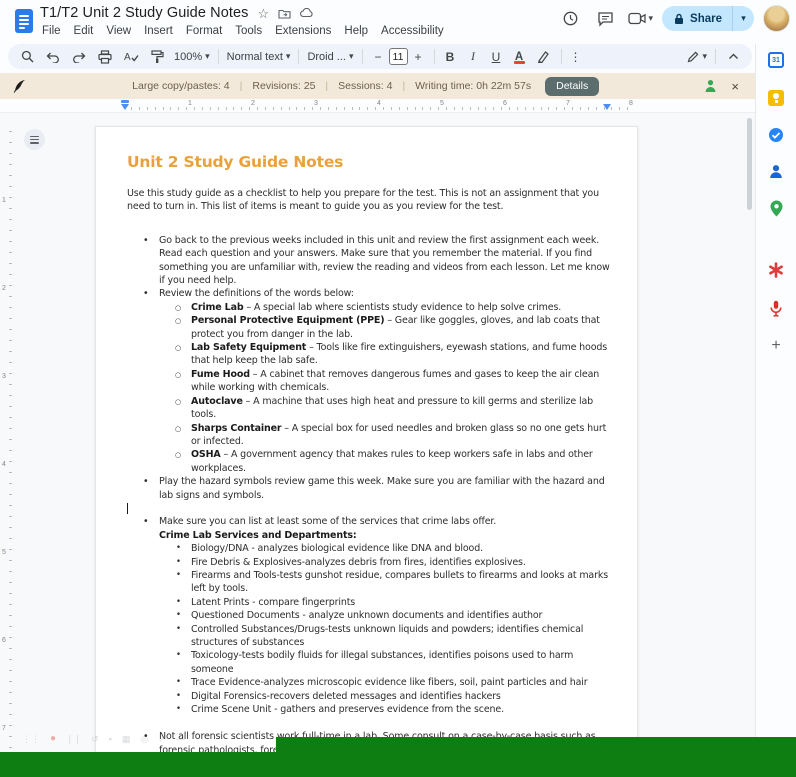 Image resolution: width=796 pixels, height=777 pixels. Describe the element at coordinates (450, 57) in the screenshot. I see `bold-button: B` at that location.